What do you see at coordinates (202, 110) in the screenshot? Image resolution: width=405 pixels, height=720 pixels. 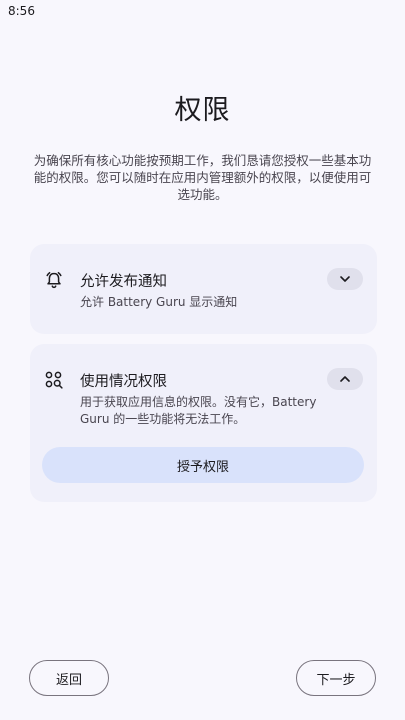 I see `page-title: 权限` at bounding box center [202, 110].